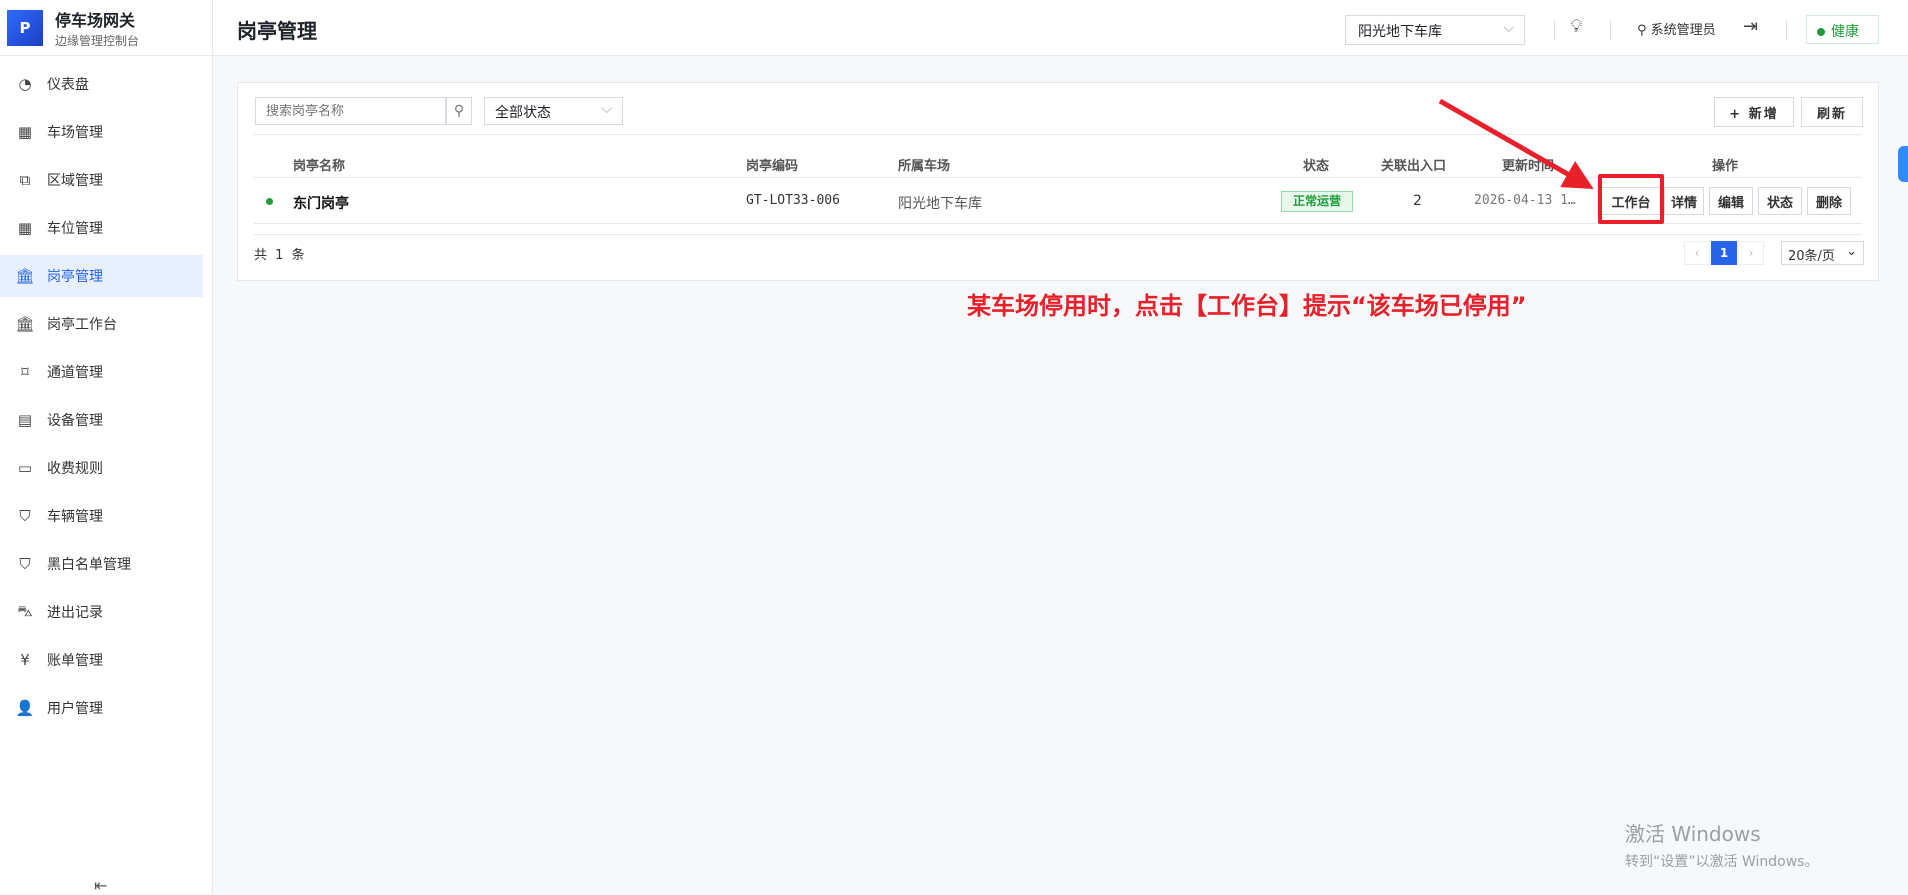  I want to click on highlight-box, so click(1631, 199).